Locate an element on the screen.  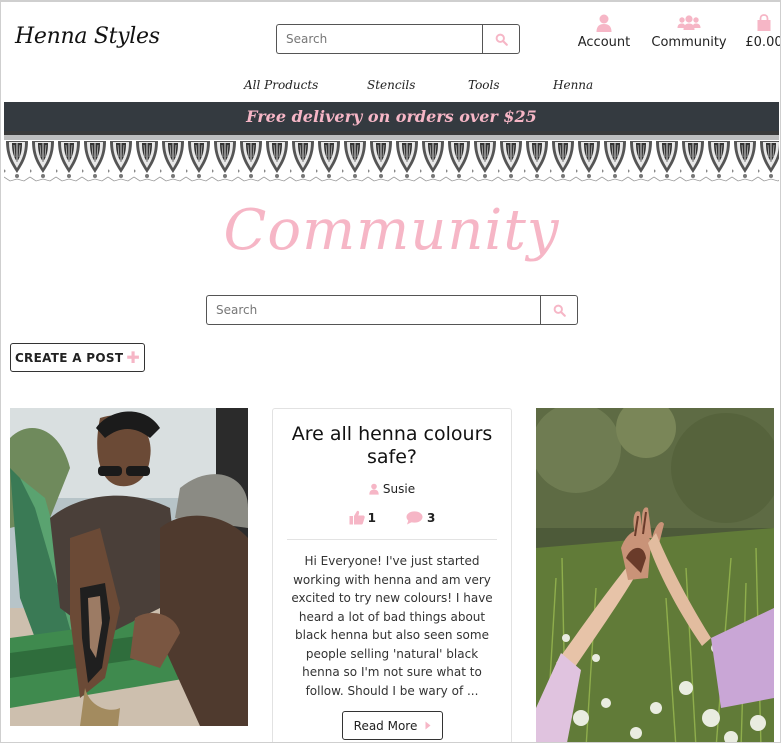
shopping-bag-icon is located at coordinates (764, 22).